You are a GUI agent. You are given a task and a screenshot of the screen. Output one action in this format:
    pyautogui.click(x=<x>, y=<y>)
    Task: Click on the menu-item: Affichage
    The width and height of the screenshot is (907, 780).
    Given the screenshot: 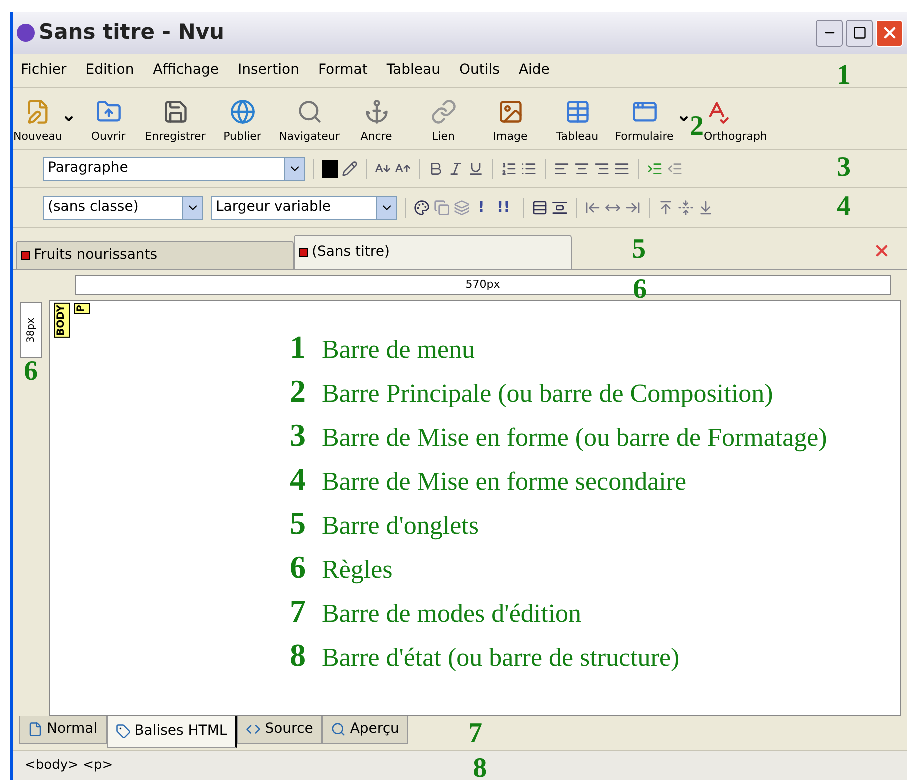 What is the action you would take?
    pyautogui.click(x=186, y=70)
    